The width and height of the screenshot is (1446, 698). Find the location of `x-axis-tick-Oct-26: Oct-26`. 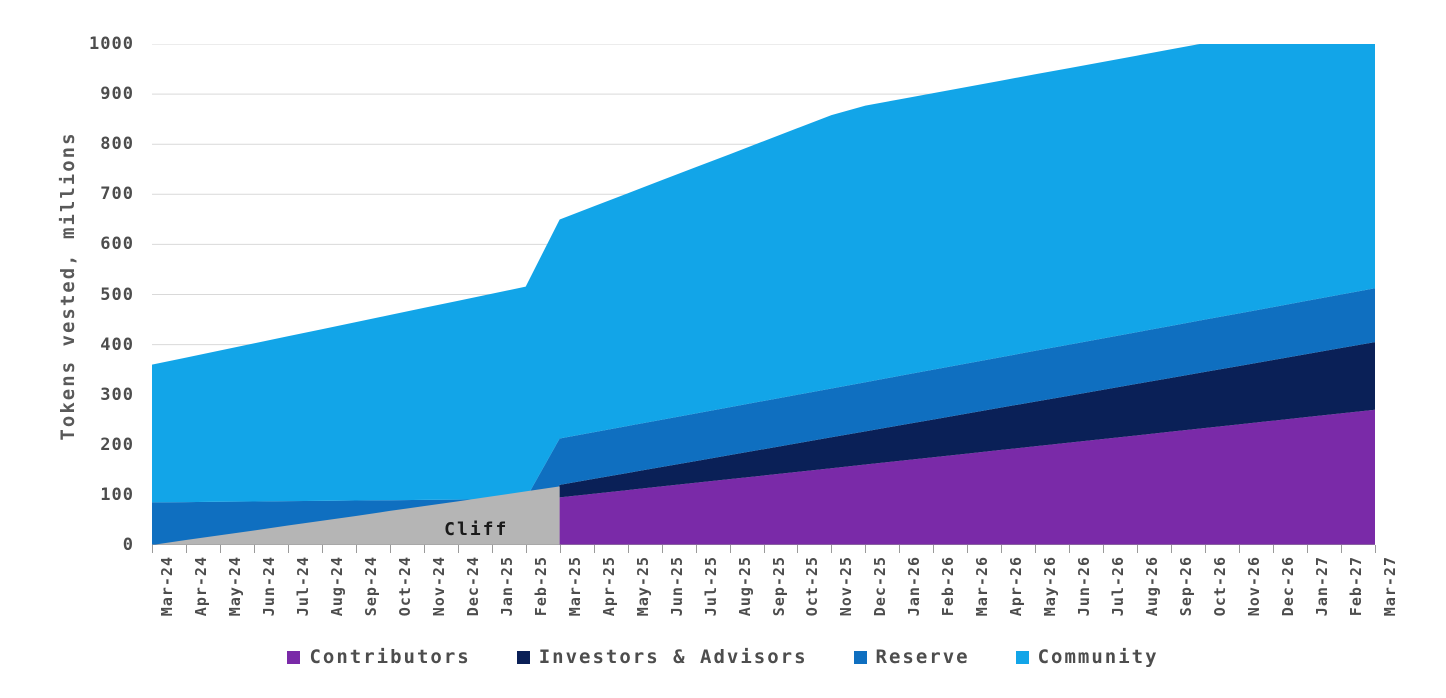

x-axis-tick-Oct-26: Oct-26 is located at coordinates (1220, 586).